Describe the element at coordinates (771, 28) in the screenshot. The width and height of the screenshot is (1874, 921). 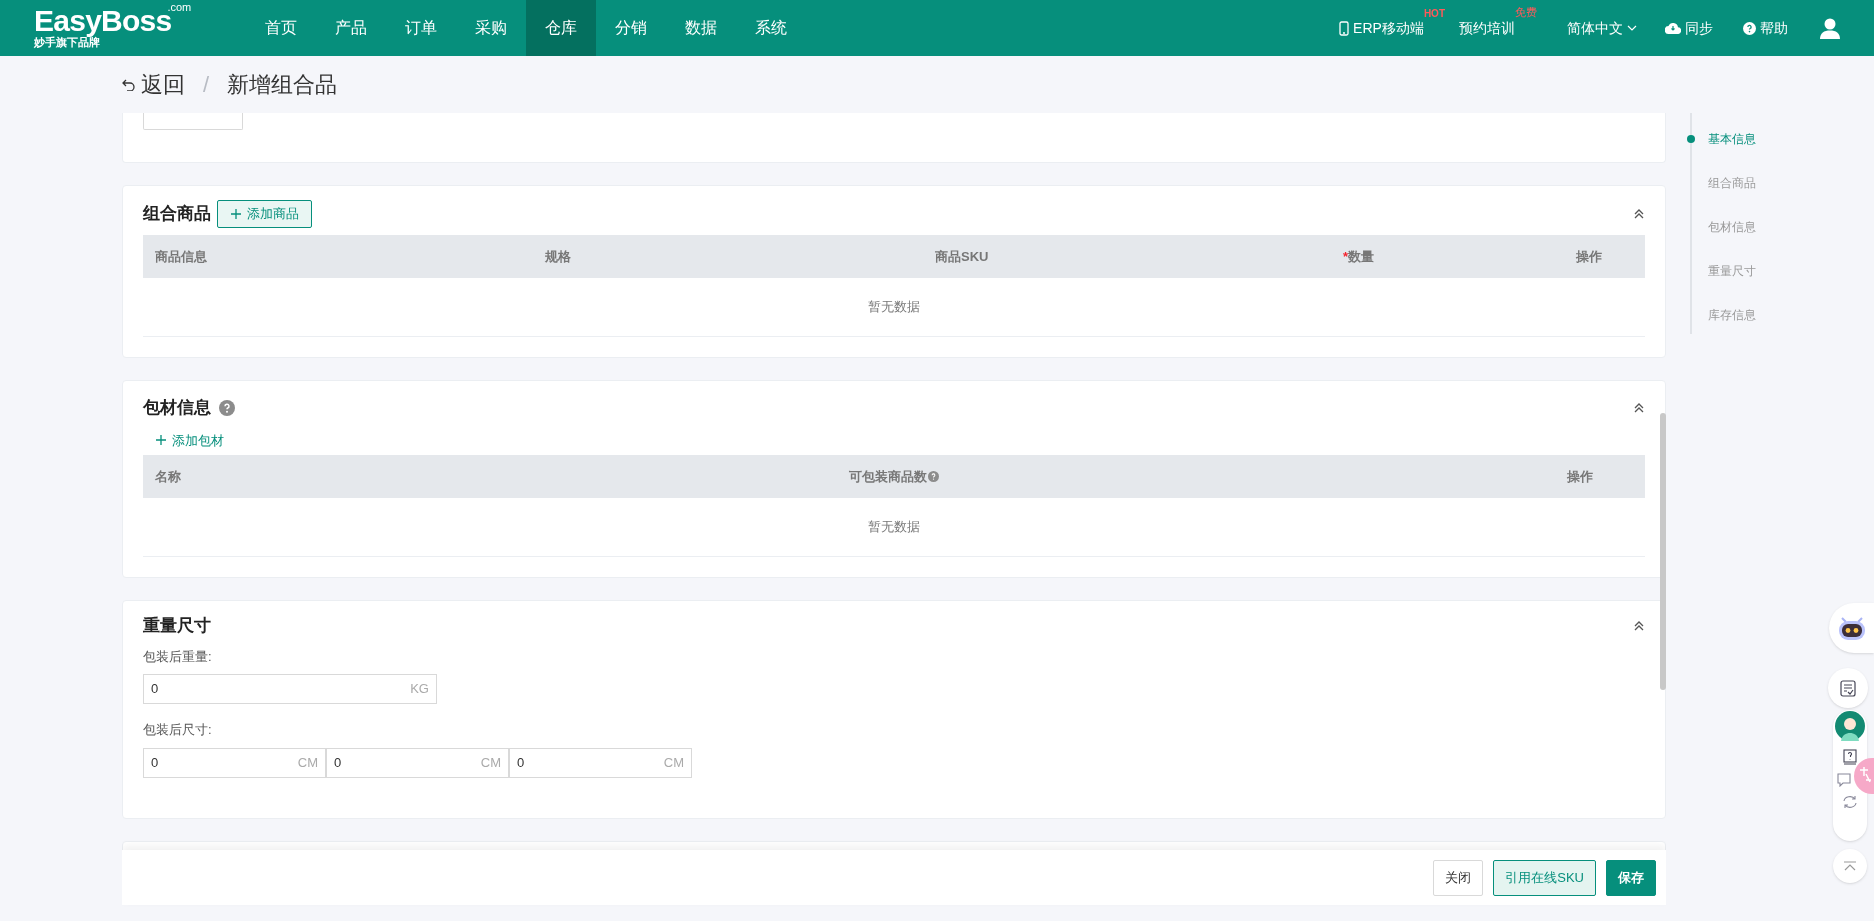
I see `nav-menu-item: 系统` at that location.